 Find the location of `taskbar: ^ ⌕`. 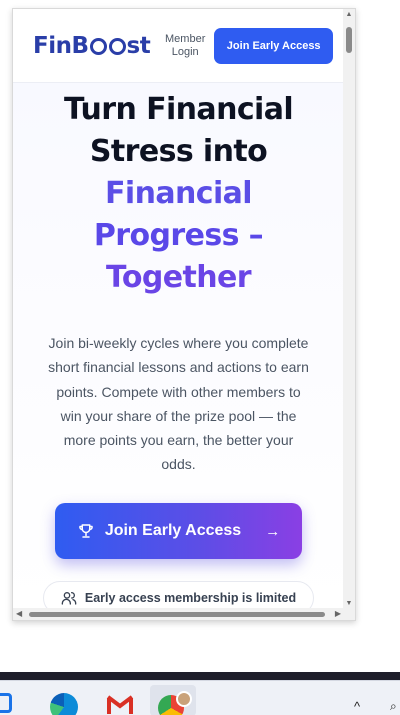

taskbar: ^ ⌕ is located at coordinates (200, 697).